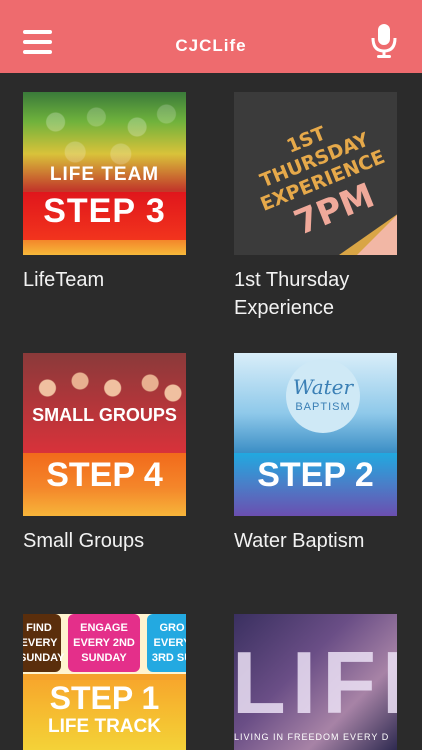  What do you see at coordinates (113, 280) in the screenshot?
I see `tile-label-lifeteam: LifeTeam` at bounding box center [113, 280].